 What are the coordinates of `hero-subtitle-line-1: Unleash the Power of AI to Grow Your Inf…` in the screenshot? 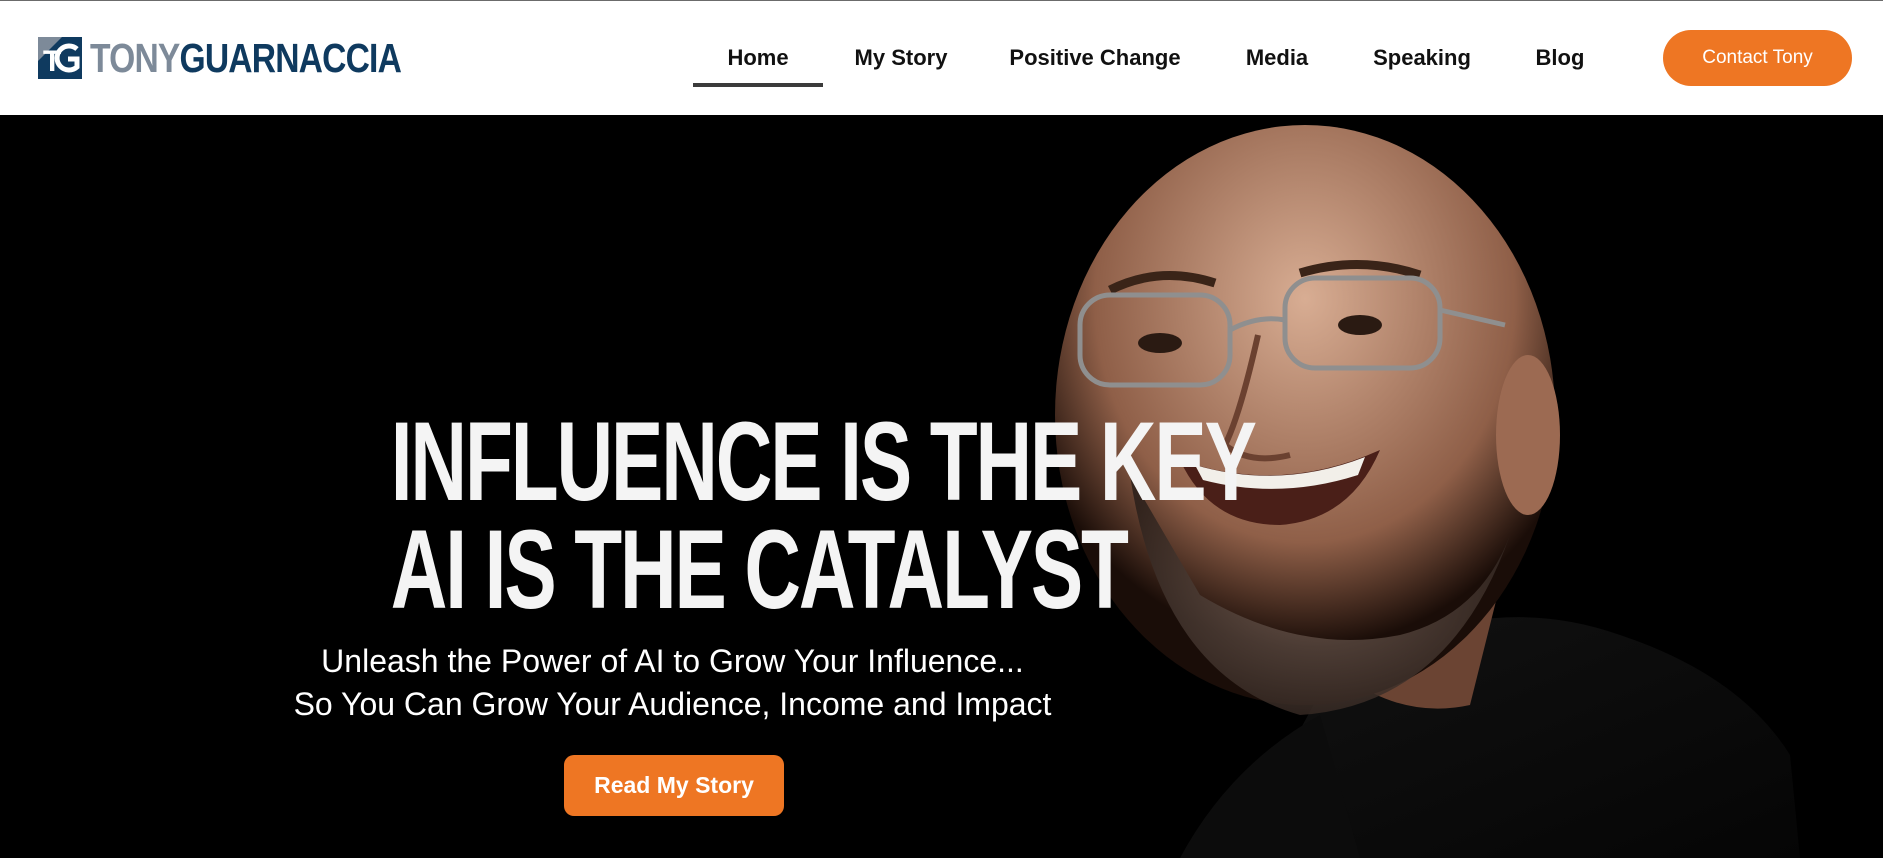 It's located at (672, 661).